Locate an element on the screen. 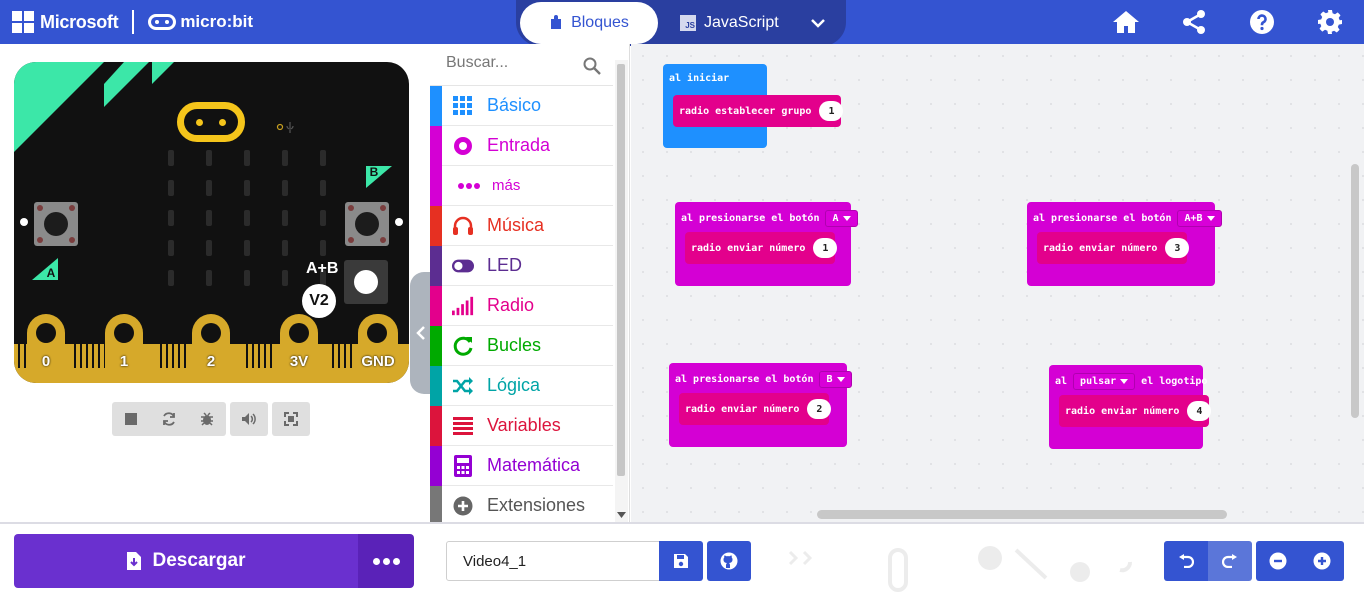  category-variables: Variables is located at coordinates (521, 426).